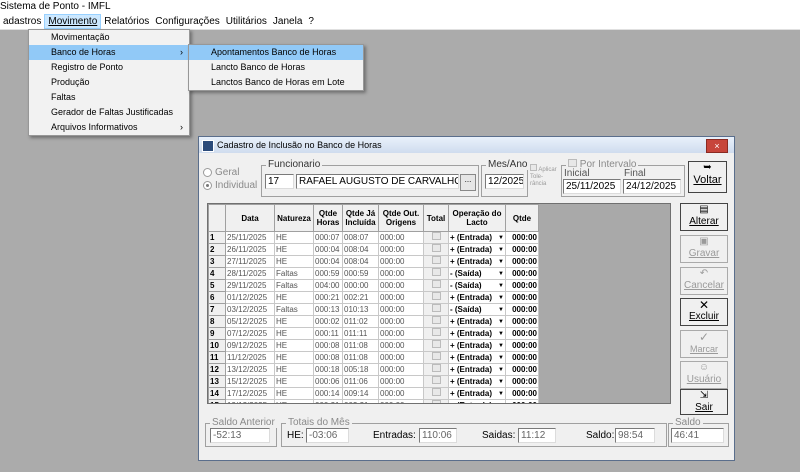  I want to click on menu-configuracoes: Configurações, so click(187, 21).